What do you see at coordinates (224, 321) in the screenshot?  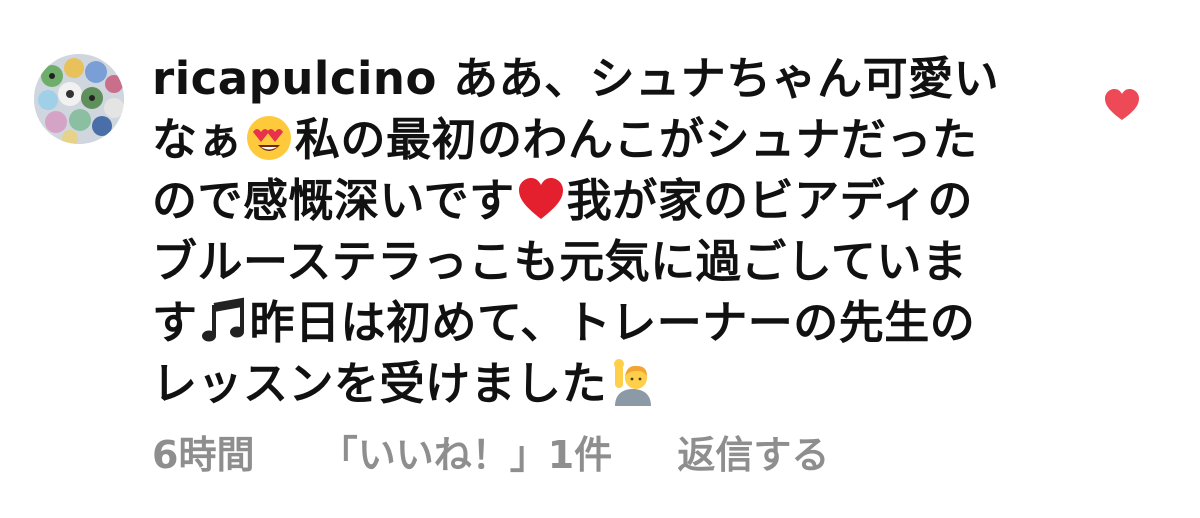 I see `musical-notes-icon` at bounding box center [224, 321].